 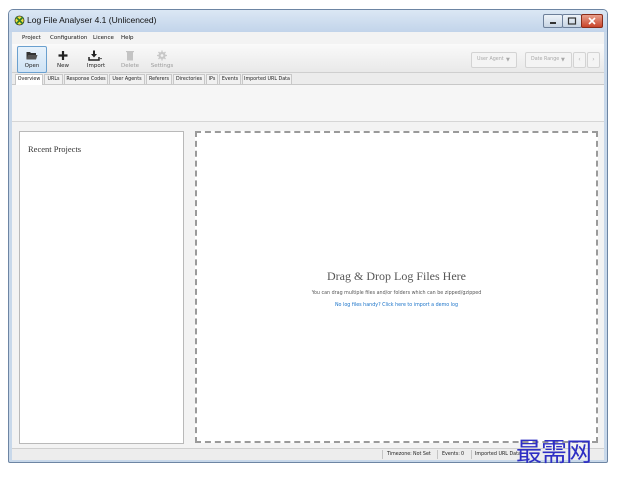 I want to click on new-button: New, so click(x=63, y=59).